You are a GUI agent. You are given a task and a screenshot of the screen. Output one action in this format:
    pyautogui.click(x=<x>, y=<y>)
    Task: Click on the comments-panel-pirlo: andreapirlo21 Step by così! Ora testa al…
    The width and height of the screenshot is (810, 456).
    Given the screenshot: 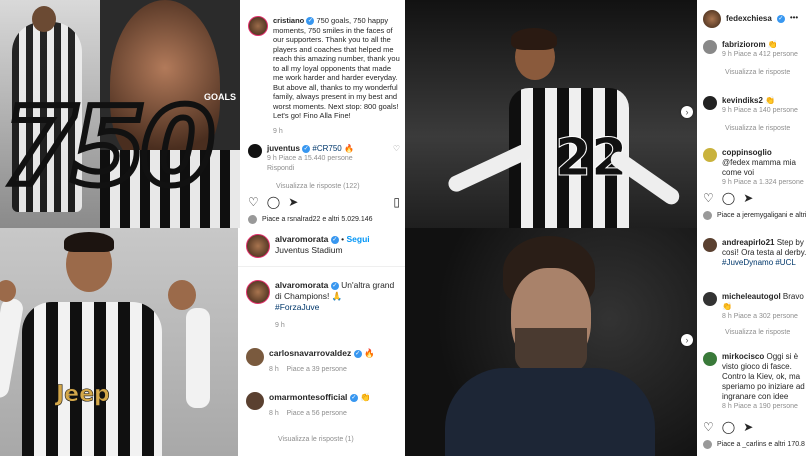 What is the action you would take?
    pyautogui.click(x=753, y=342)
    